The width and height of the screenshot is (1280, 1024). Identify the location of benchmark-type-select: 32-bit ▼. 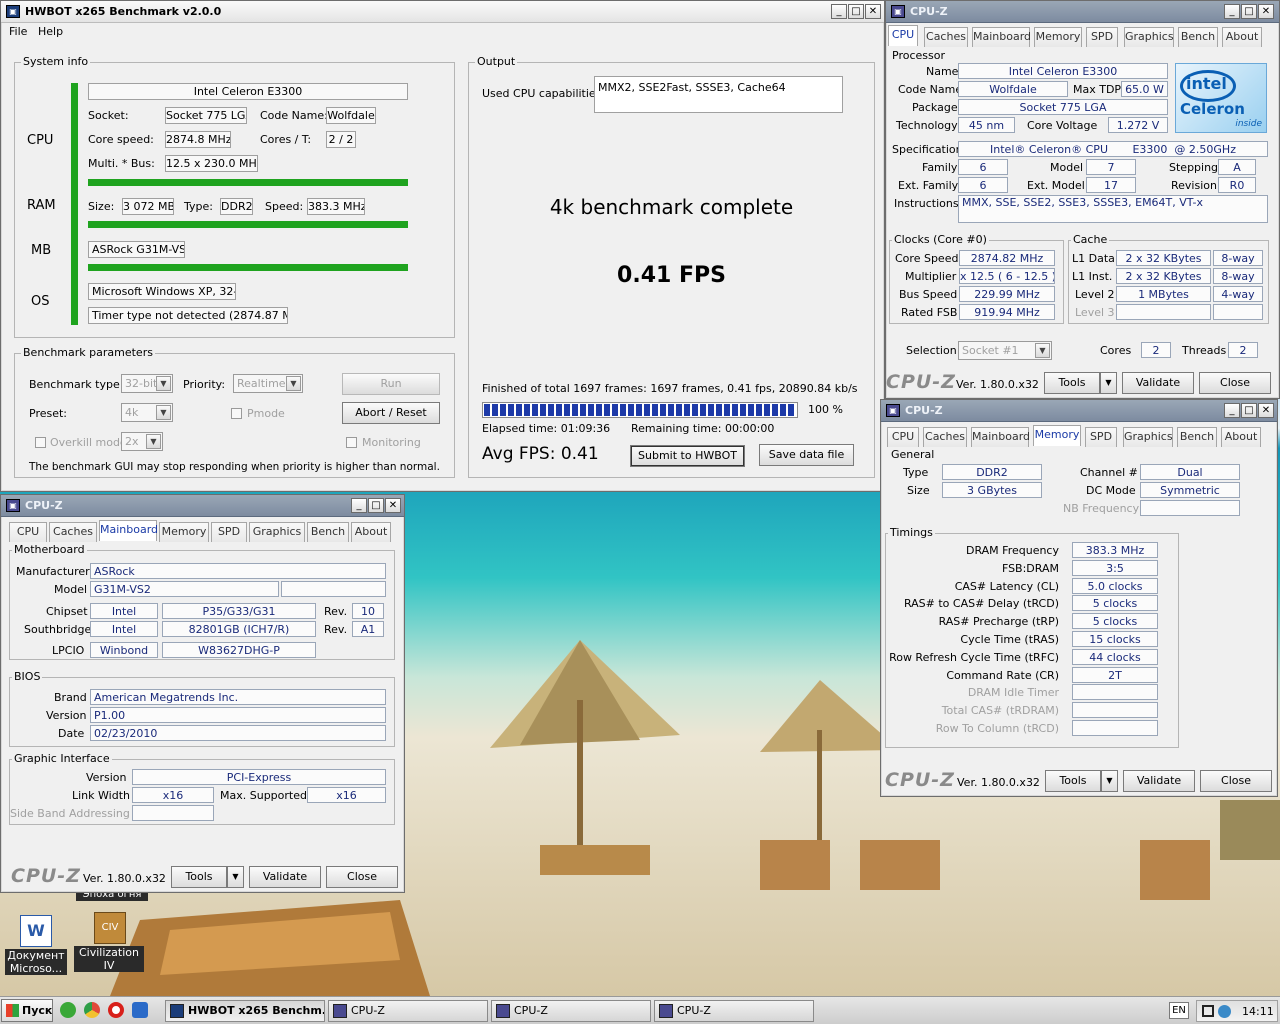
(147, 383).